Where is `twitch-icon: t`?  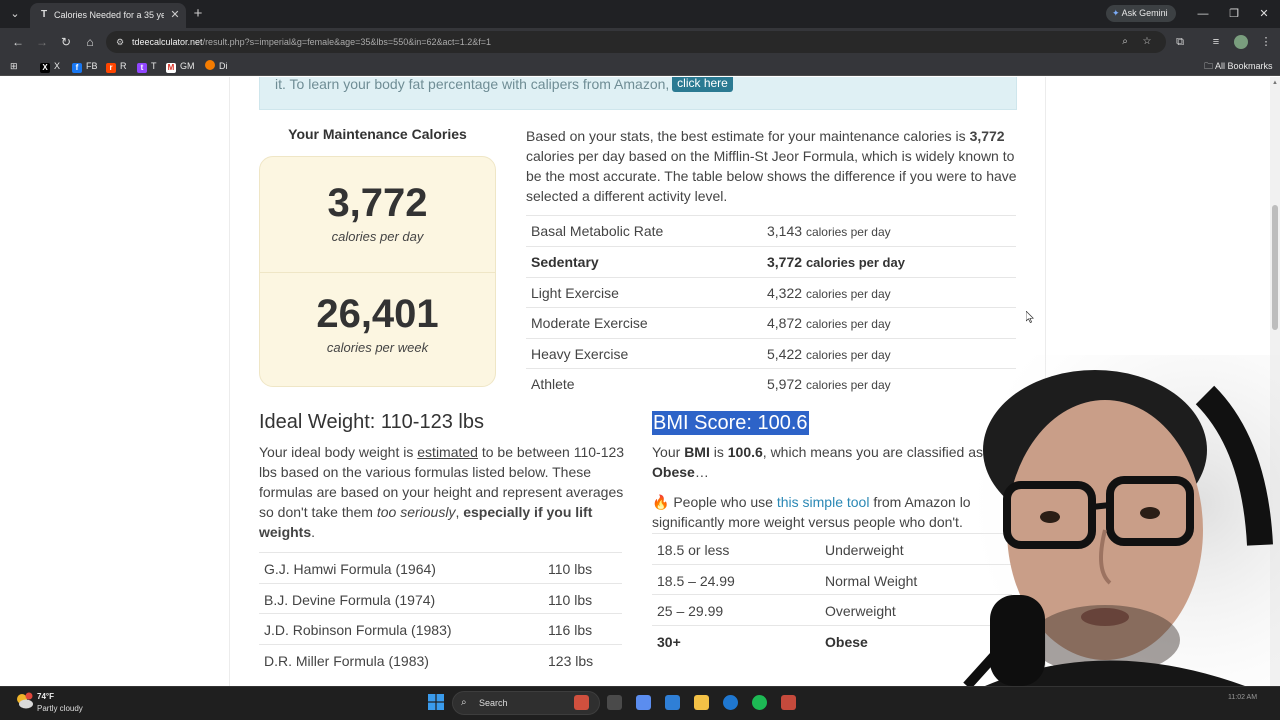
twitch-icon: t is located at coordinates (142, 68).